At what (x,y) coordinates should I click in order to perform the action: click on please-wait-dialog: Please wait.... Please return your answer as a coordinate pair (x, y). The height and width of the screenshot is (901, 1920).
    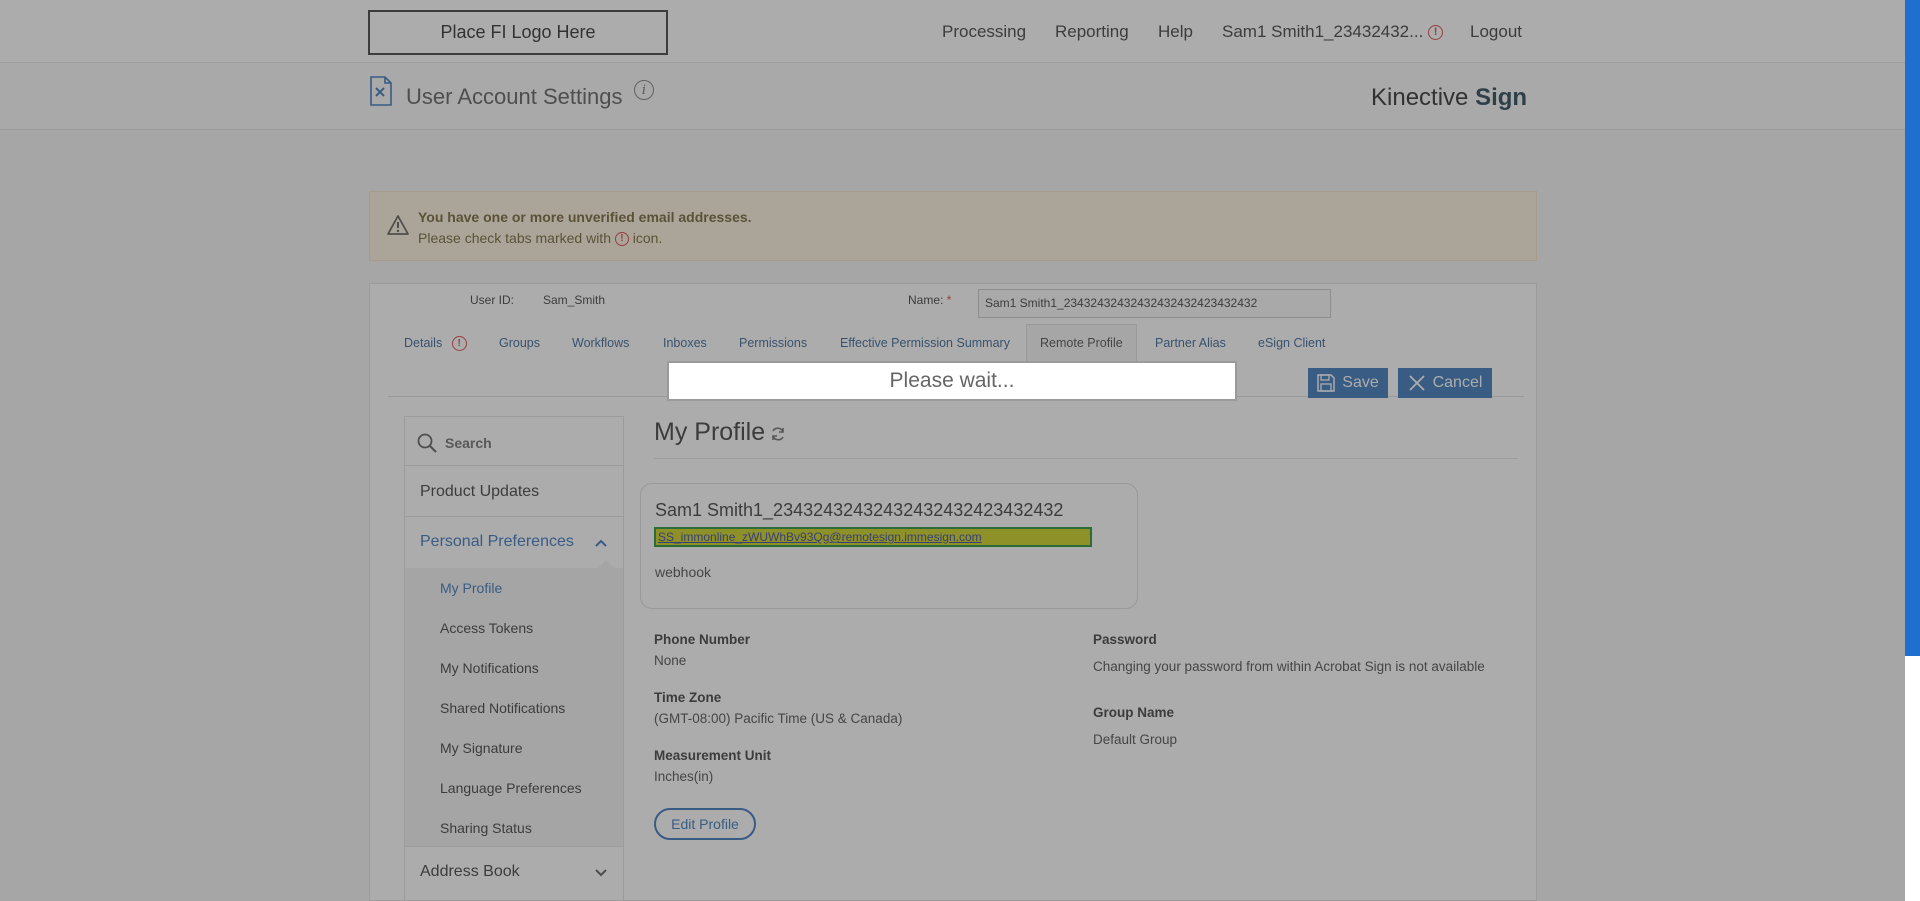
    Looking at the image, I should click on (952, 381).